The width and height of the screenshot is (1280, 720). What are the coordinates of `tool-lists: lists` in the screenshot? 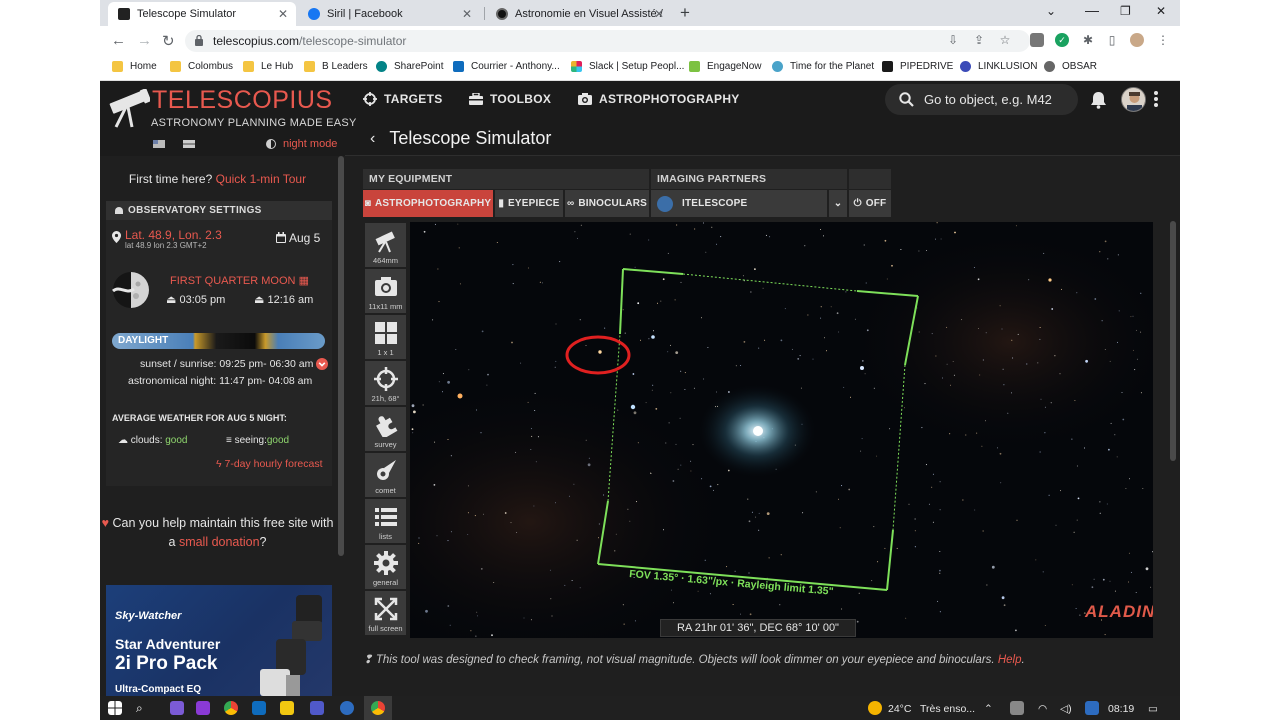 It's located at (385, 521).